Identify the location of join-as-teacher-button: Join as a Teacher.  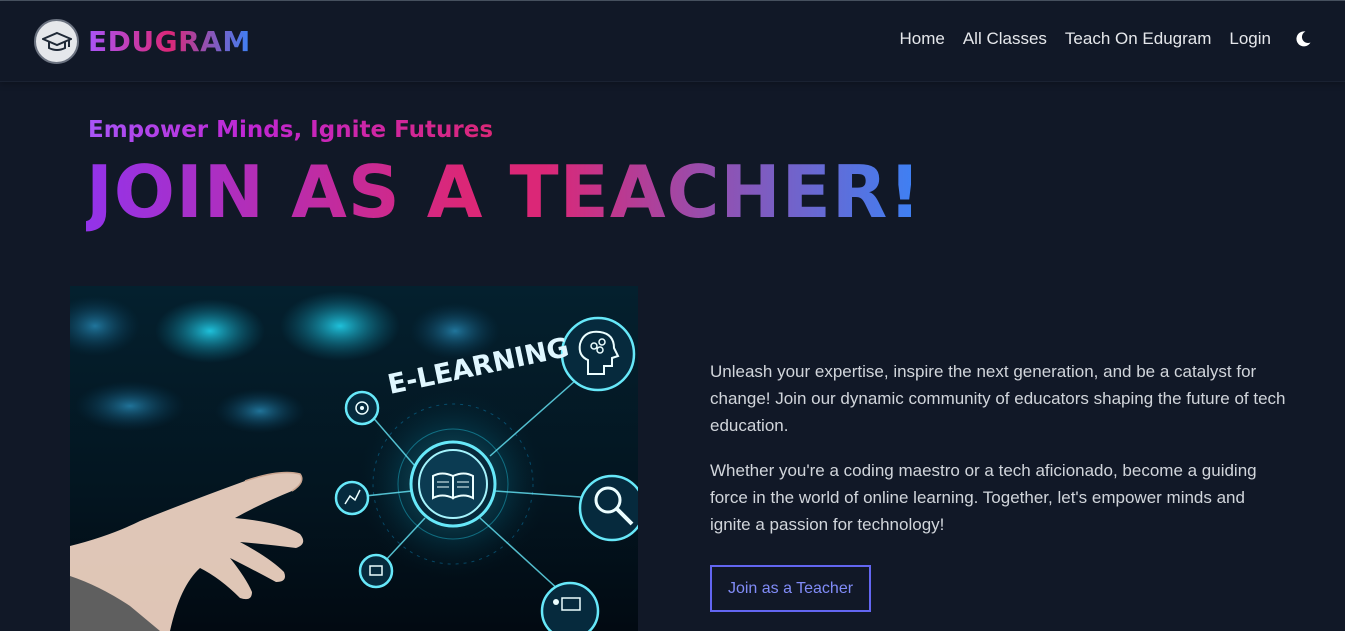
(790, 588).